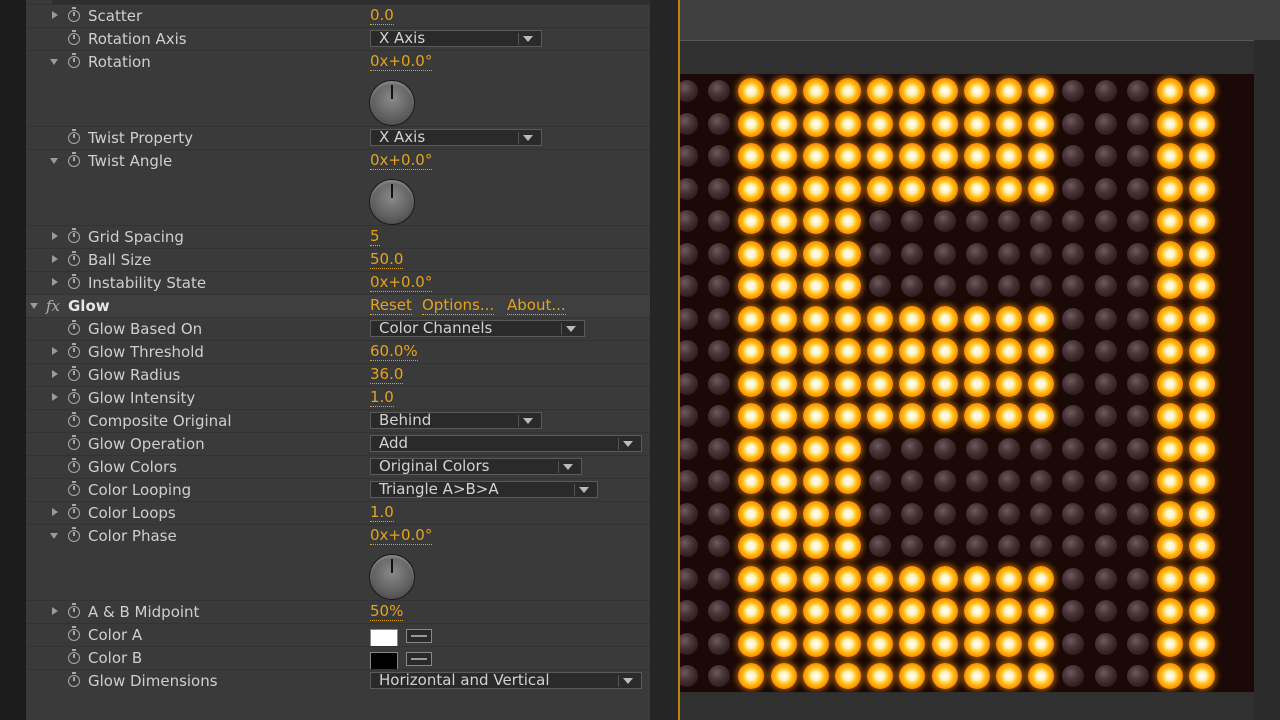 This screenshot has width=1280, height=720. What do you see at coordinates (132, 467) in the screenshot?
I see `glow-colors-label: Glow Colors` at bounding box center [132, 467].